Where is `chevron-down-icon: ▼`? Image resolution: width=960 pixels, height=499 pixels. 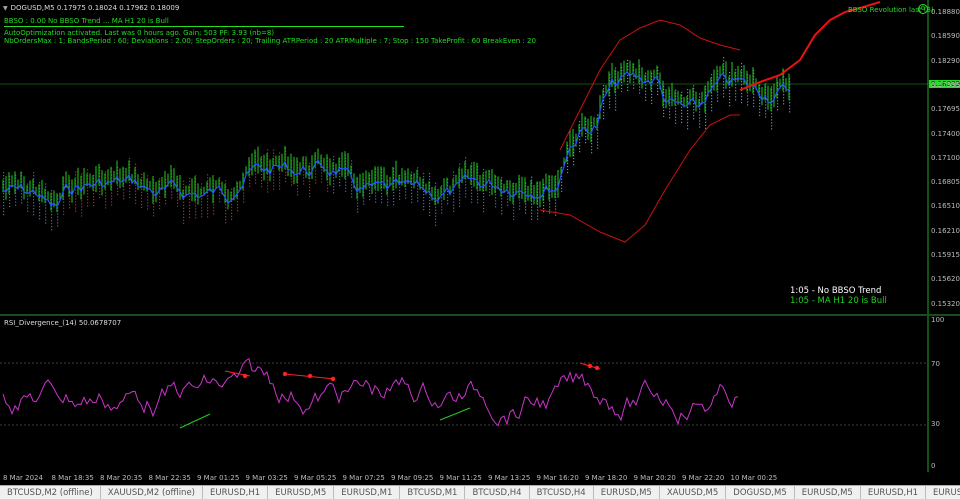
chevron-down-icon: ▼ is located at coordinates (5, 8).